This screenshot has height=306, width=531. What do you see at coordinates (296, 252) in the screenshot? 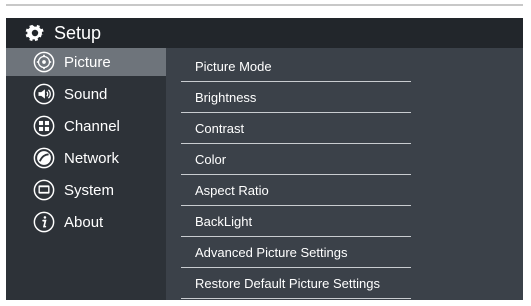
I see `menu-item-advanced-picture-settings: Advanced Picture Settings` at bounding box center [296, 252].